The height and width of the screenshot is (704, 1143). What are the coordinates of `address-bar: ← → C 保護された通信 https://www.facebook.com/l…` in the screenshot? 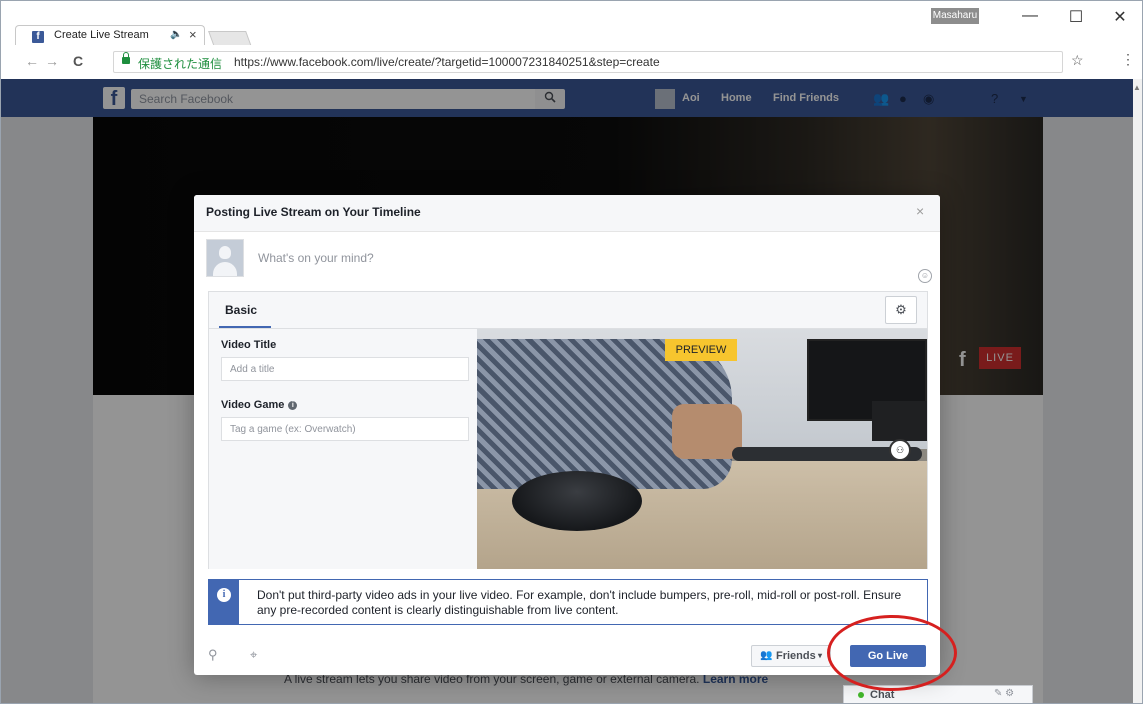 It's located at (571, 62).